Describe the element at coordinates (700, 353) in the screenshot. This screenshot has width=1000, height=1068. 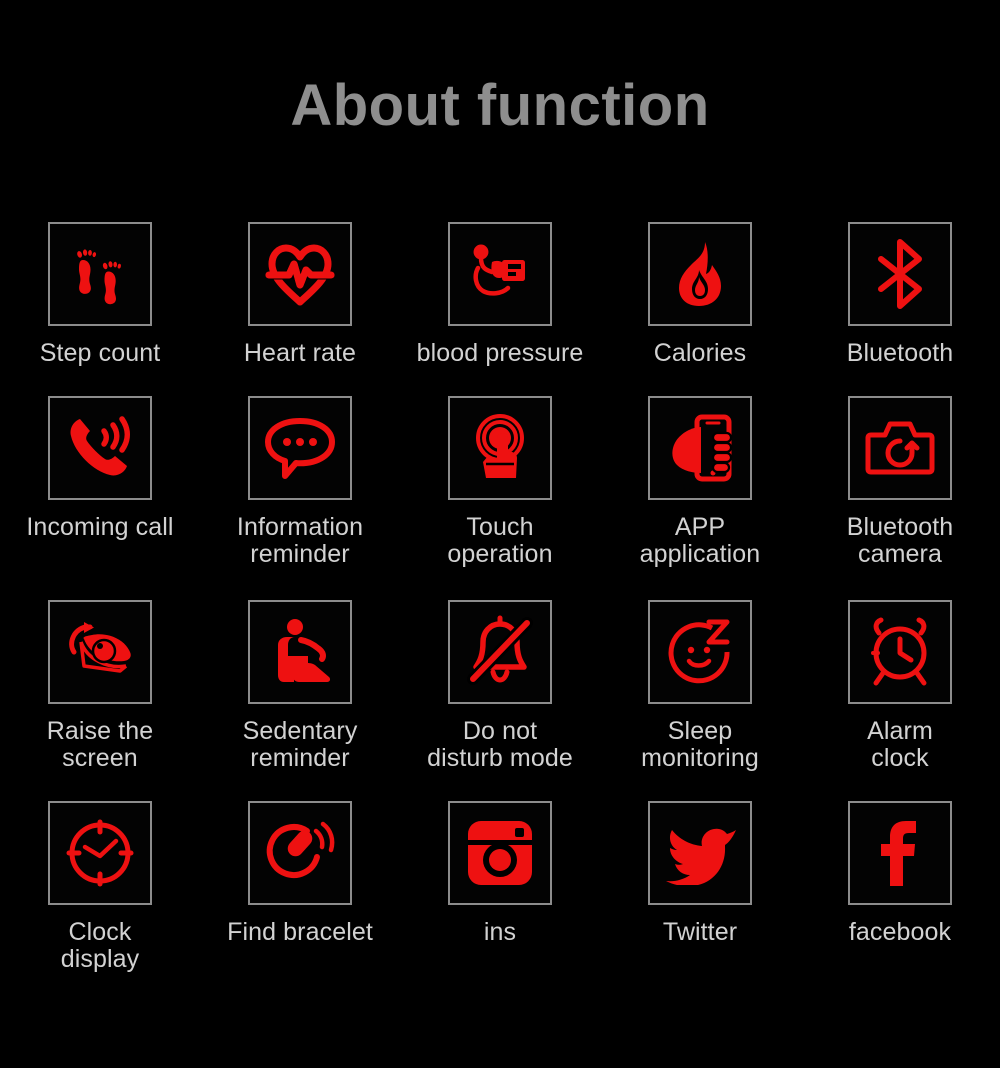
I see `function-item-label: Calories` at that location.